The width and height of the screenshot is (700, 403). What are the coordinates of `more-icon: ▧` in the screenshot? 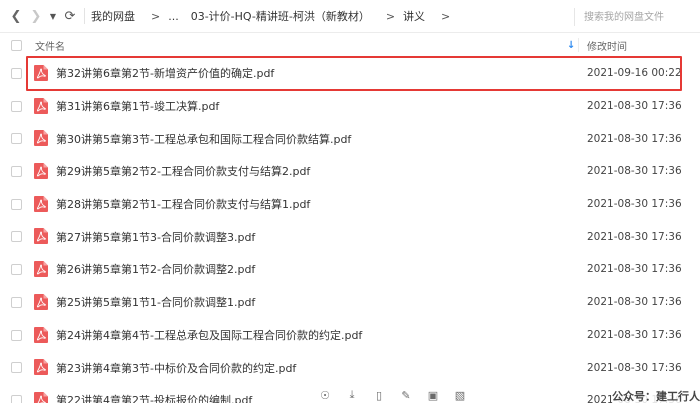 It's located at (460, 395).